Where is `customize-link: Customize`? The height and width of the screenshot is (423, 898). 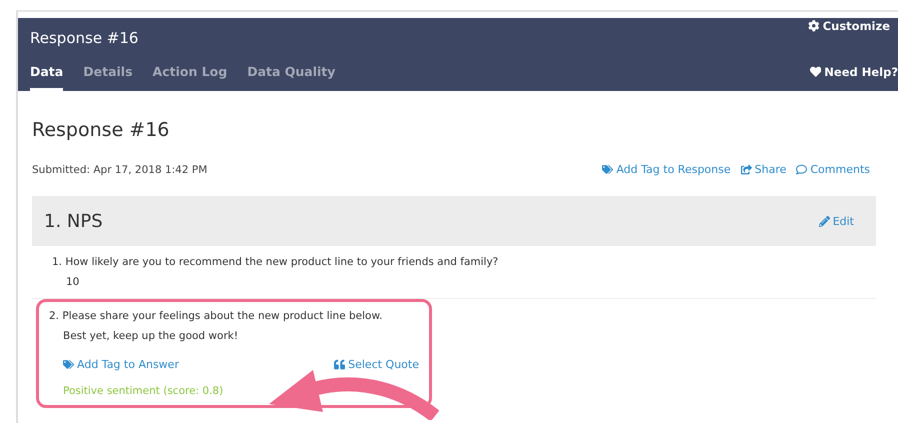 customize-link: Customize is located at coordinates (849, 26).